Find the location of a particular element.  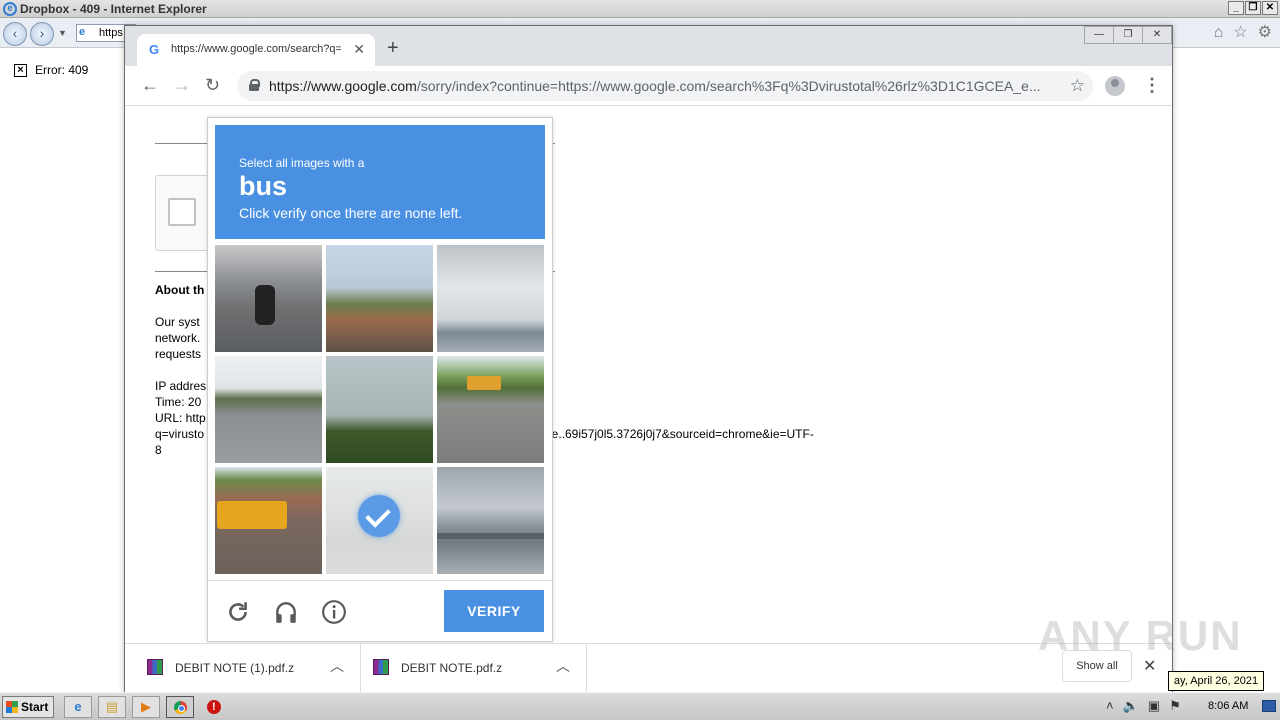

system-tray: ˄ 🔈 ▣ ⚑ is located at coordinates (1143, 706).